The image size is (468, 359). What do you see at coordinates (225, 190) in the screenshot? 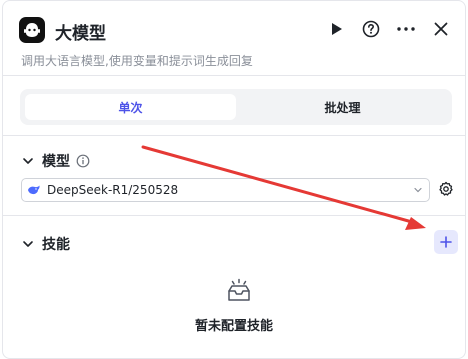
I see `model-select: DeepSeek-R1/250528` at bounding box center [225, 190].